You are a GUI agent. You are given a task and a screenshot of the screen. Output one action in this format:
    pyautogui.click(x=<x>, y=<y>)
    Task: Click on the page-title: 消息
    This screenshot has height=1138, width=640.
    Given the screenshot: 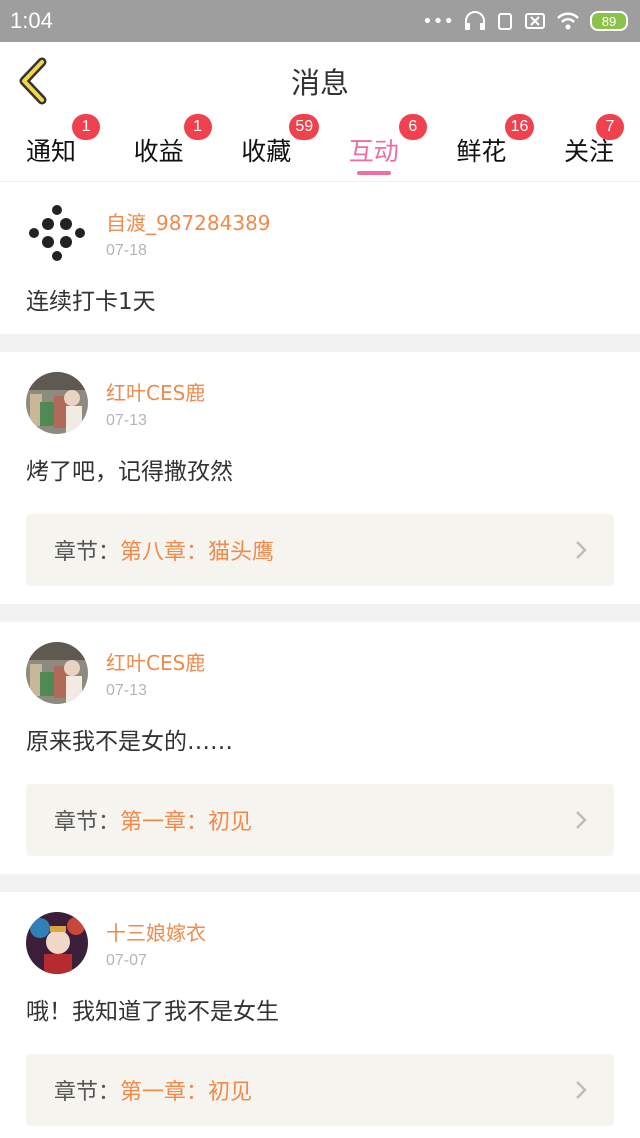 What is the action you would take?
    pyautogui.click(x=319, y=83)
    